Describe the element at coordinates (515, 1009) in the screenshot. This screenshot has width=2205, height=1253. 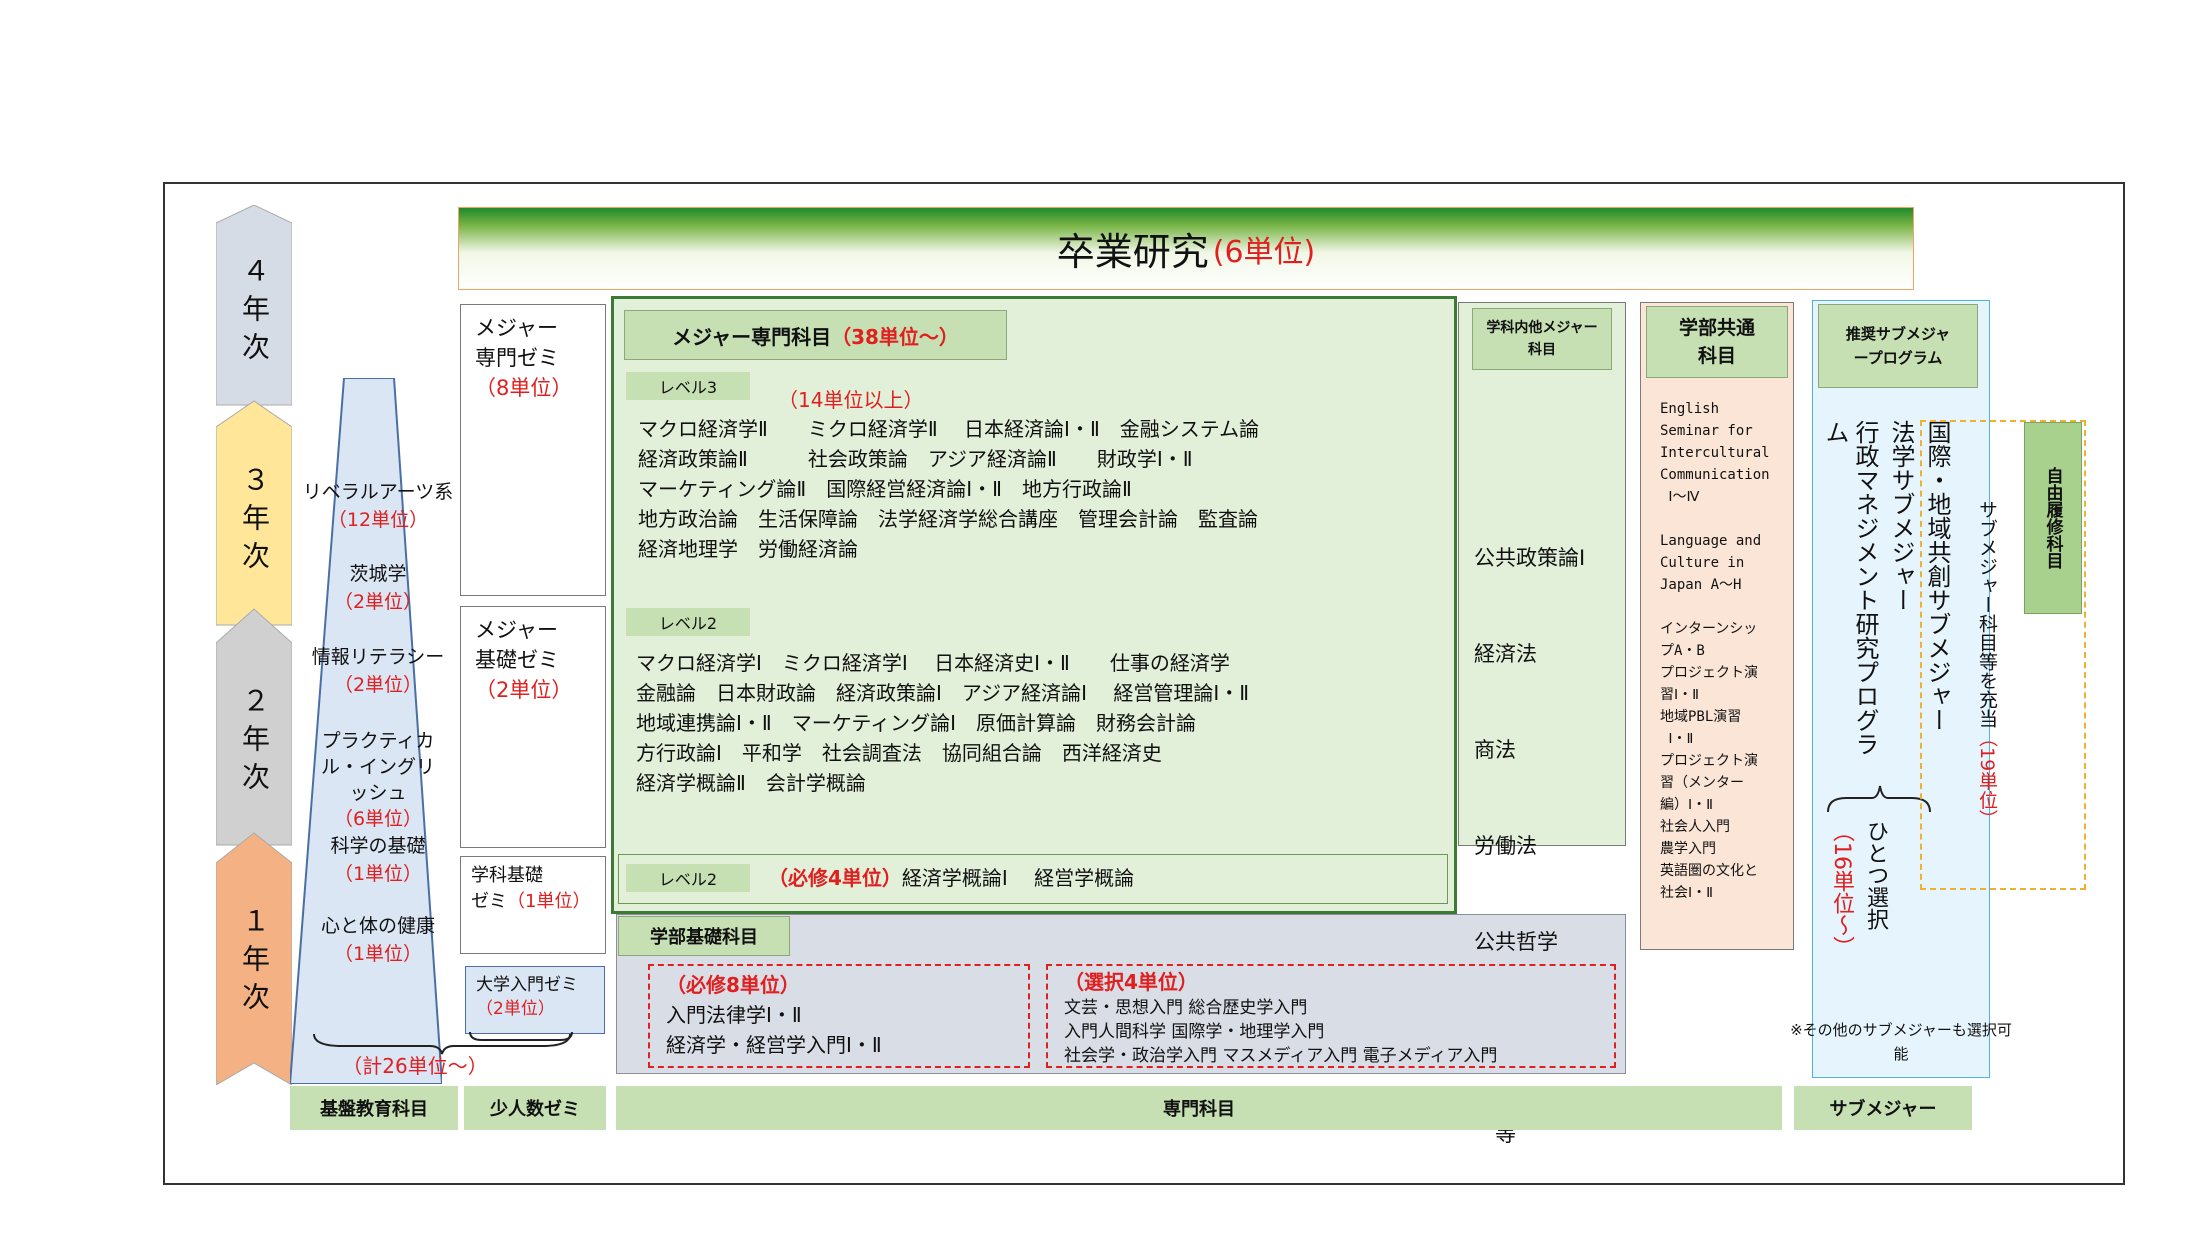
I see `intro-seminar-units: （2単位）` at that location.